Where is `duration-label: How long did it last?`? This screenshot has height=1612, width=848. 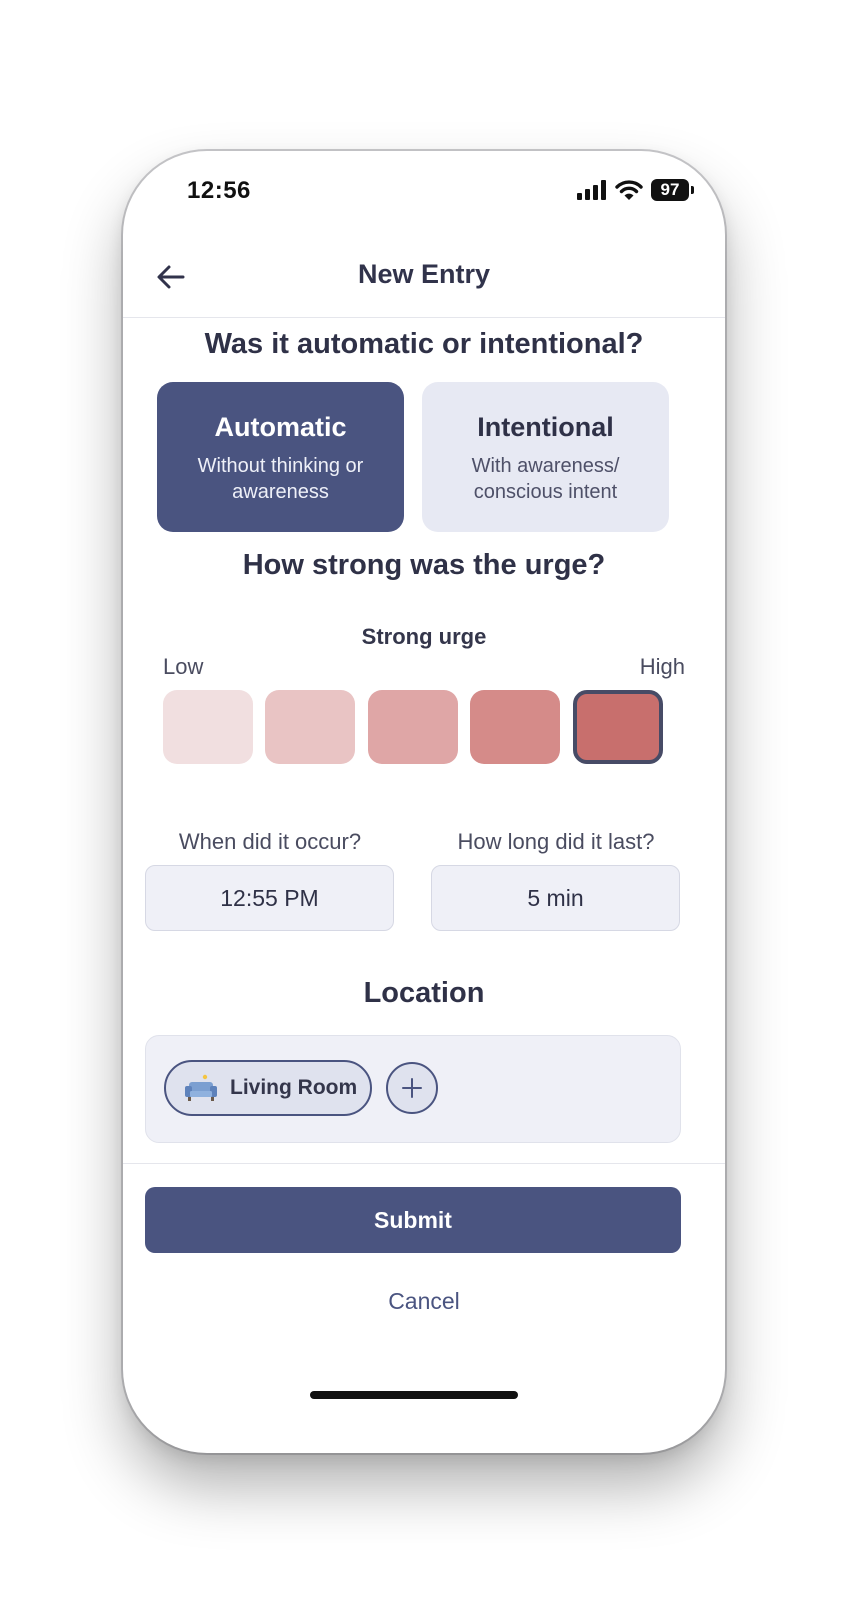 duration-label: How long did it last? is located at coordinates (556, 841).